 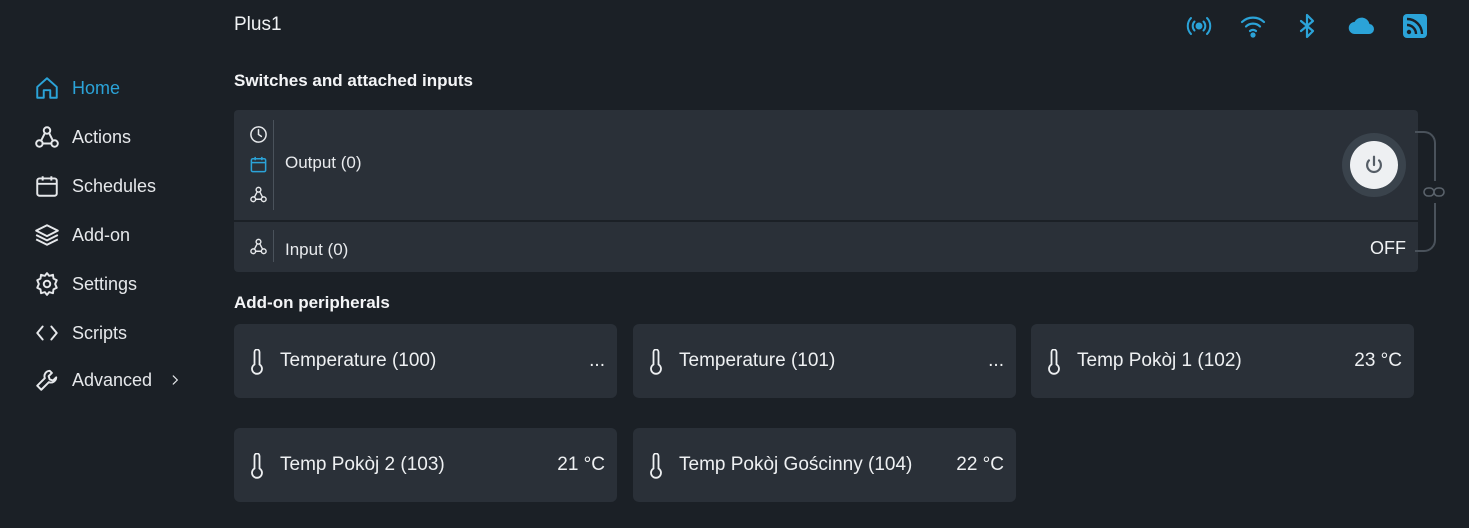 What do you see at coordinates (112, 379) in the screenshot?
I see `sidebar-item-label: Advanced` at bounding box center [112, 379].